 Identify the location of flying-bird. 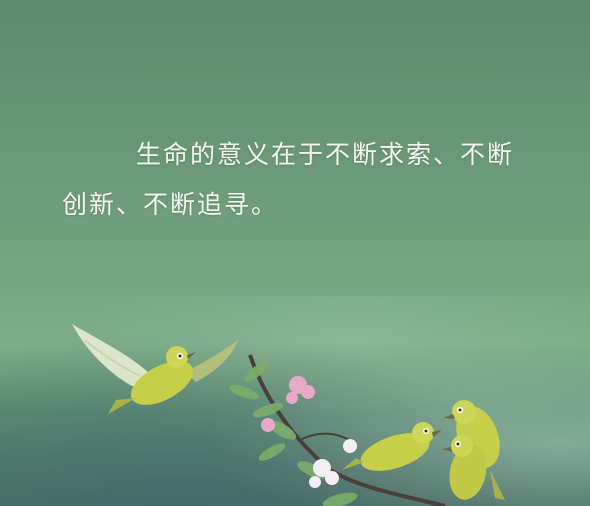
(155, 369).